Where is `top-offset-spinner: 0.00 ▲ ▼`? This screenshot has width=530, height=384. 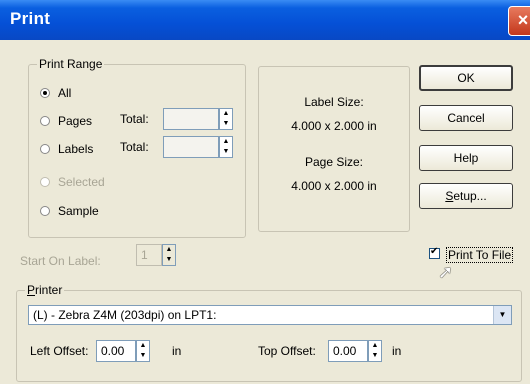 top-offset-spinner: 0.00 ▲ ▼ is located at coordinates (355, 351).